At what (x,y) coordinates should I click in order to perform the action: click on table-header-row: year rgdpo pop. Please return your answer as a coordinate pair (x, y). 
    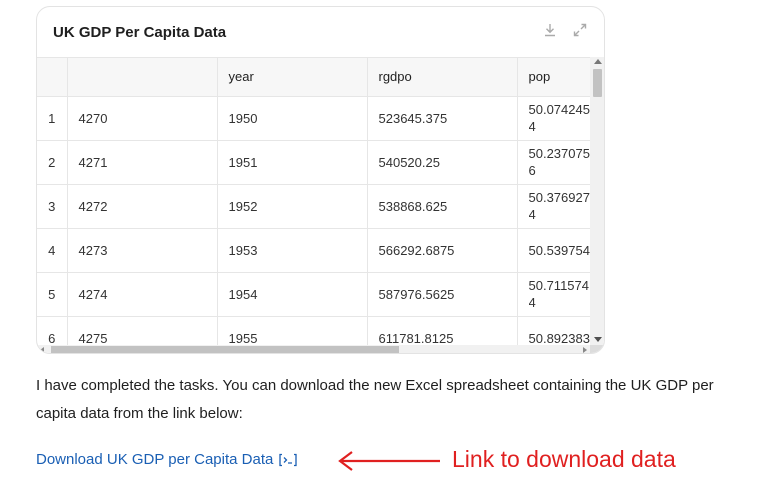
    Looking at the image, I should click on (313, 77).